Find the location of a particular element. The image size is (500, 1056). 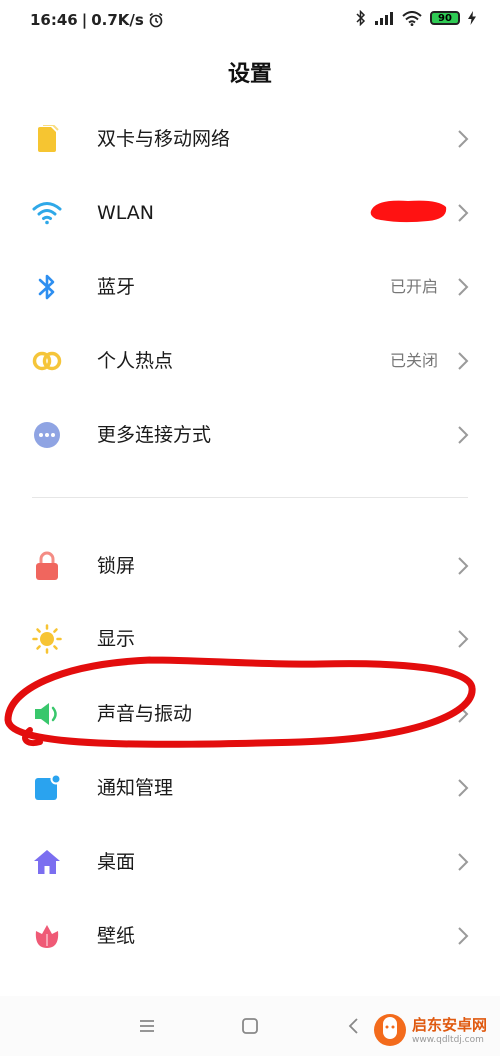

settings-item-sound-vibration: 声音与振动 is located at coordinates (250, 713).